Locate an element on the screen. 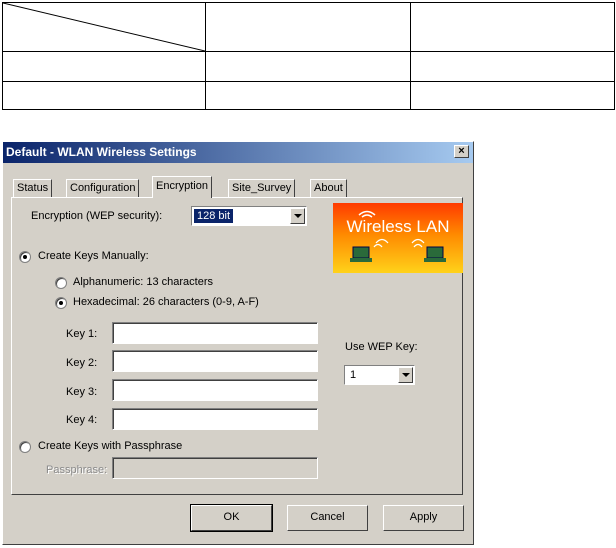 The width and height of the screenshot is (616, 548). ok-button: OK is located at coordinates (231, 518).